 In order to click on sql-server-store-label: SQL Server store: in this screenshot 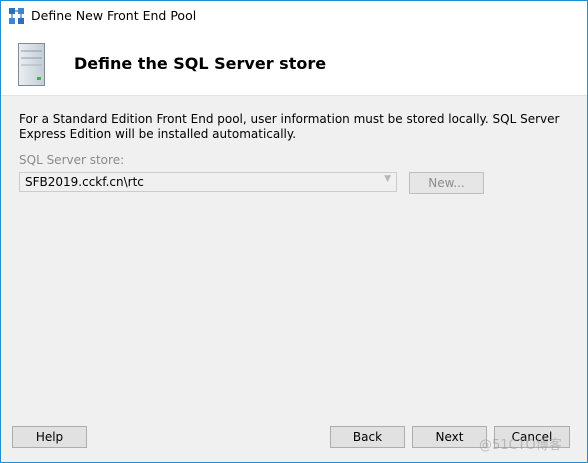, I will do `click(72, 160)`.